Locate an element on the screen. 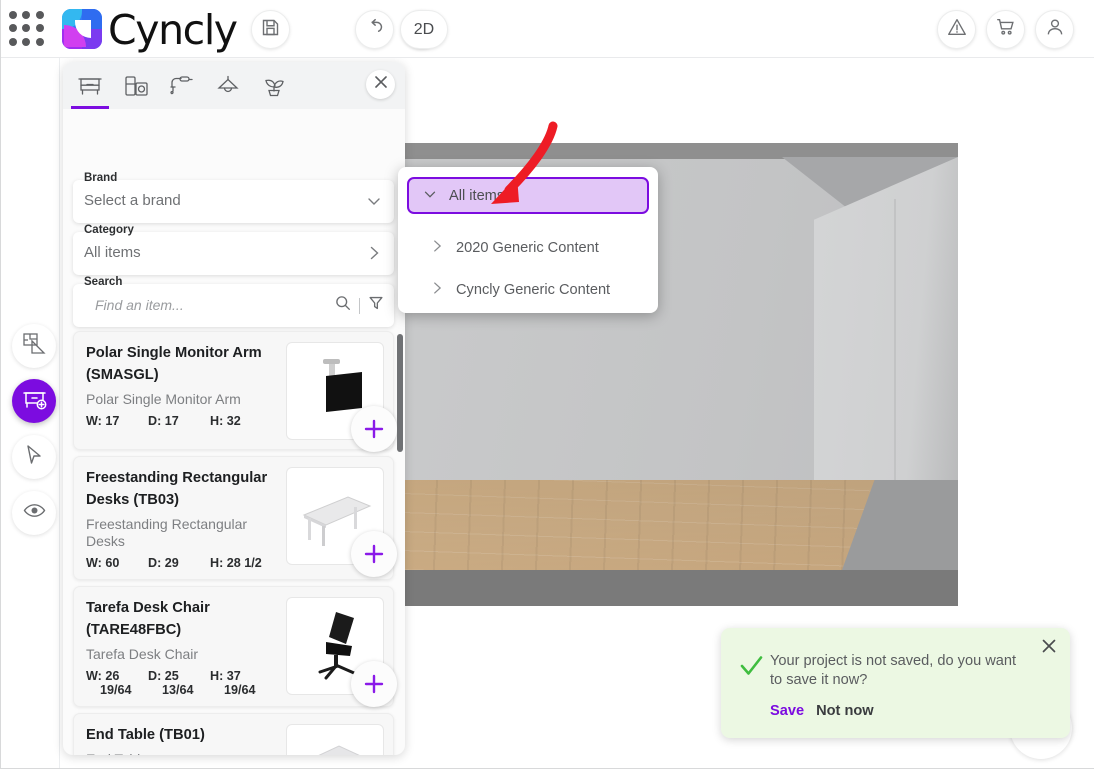  warnings-button is located at coordinates (956, 29).